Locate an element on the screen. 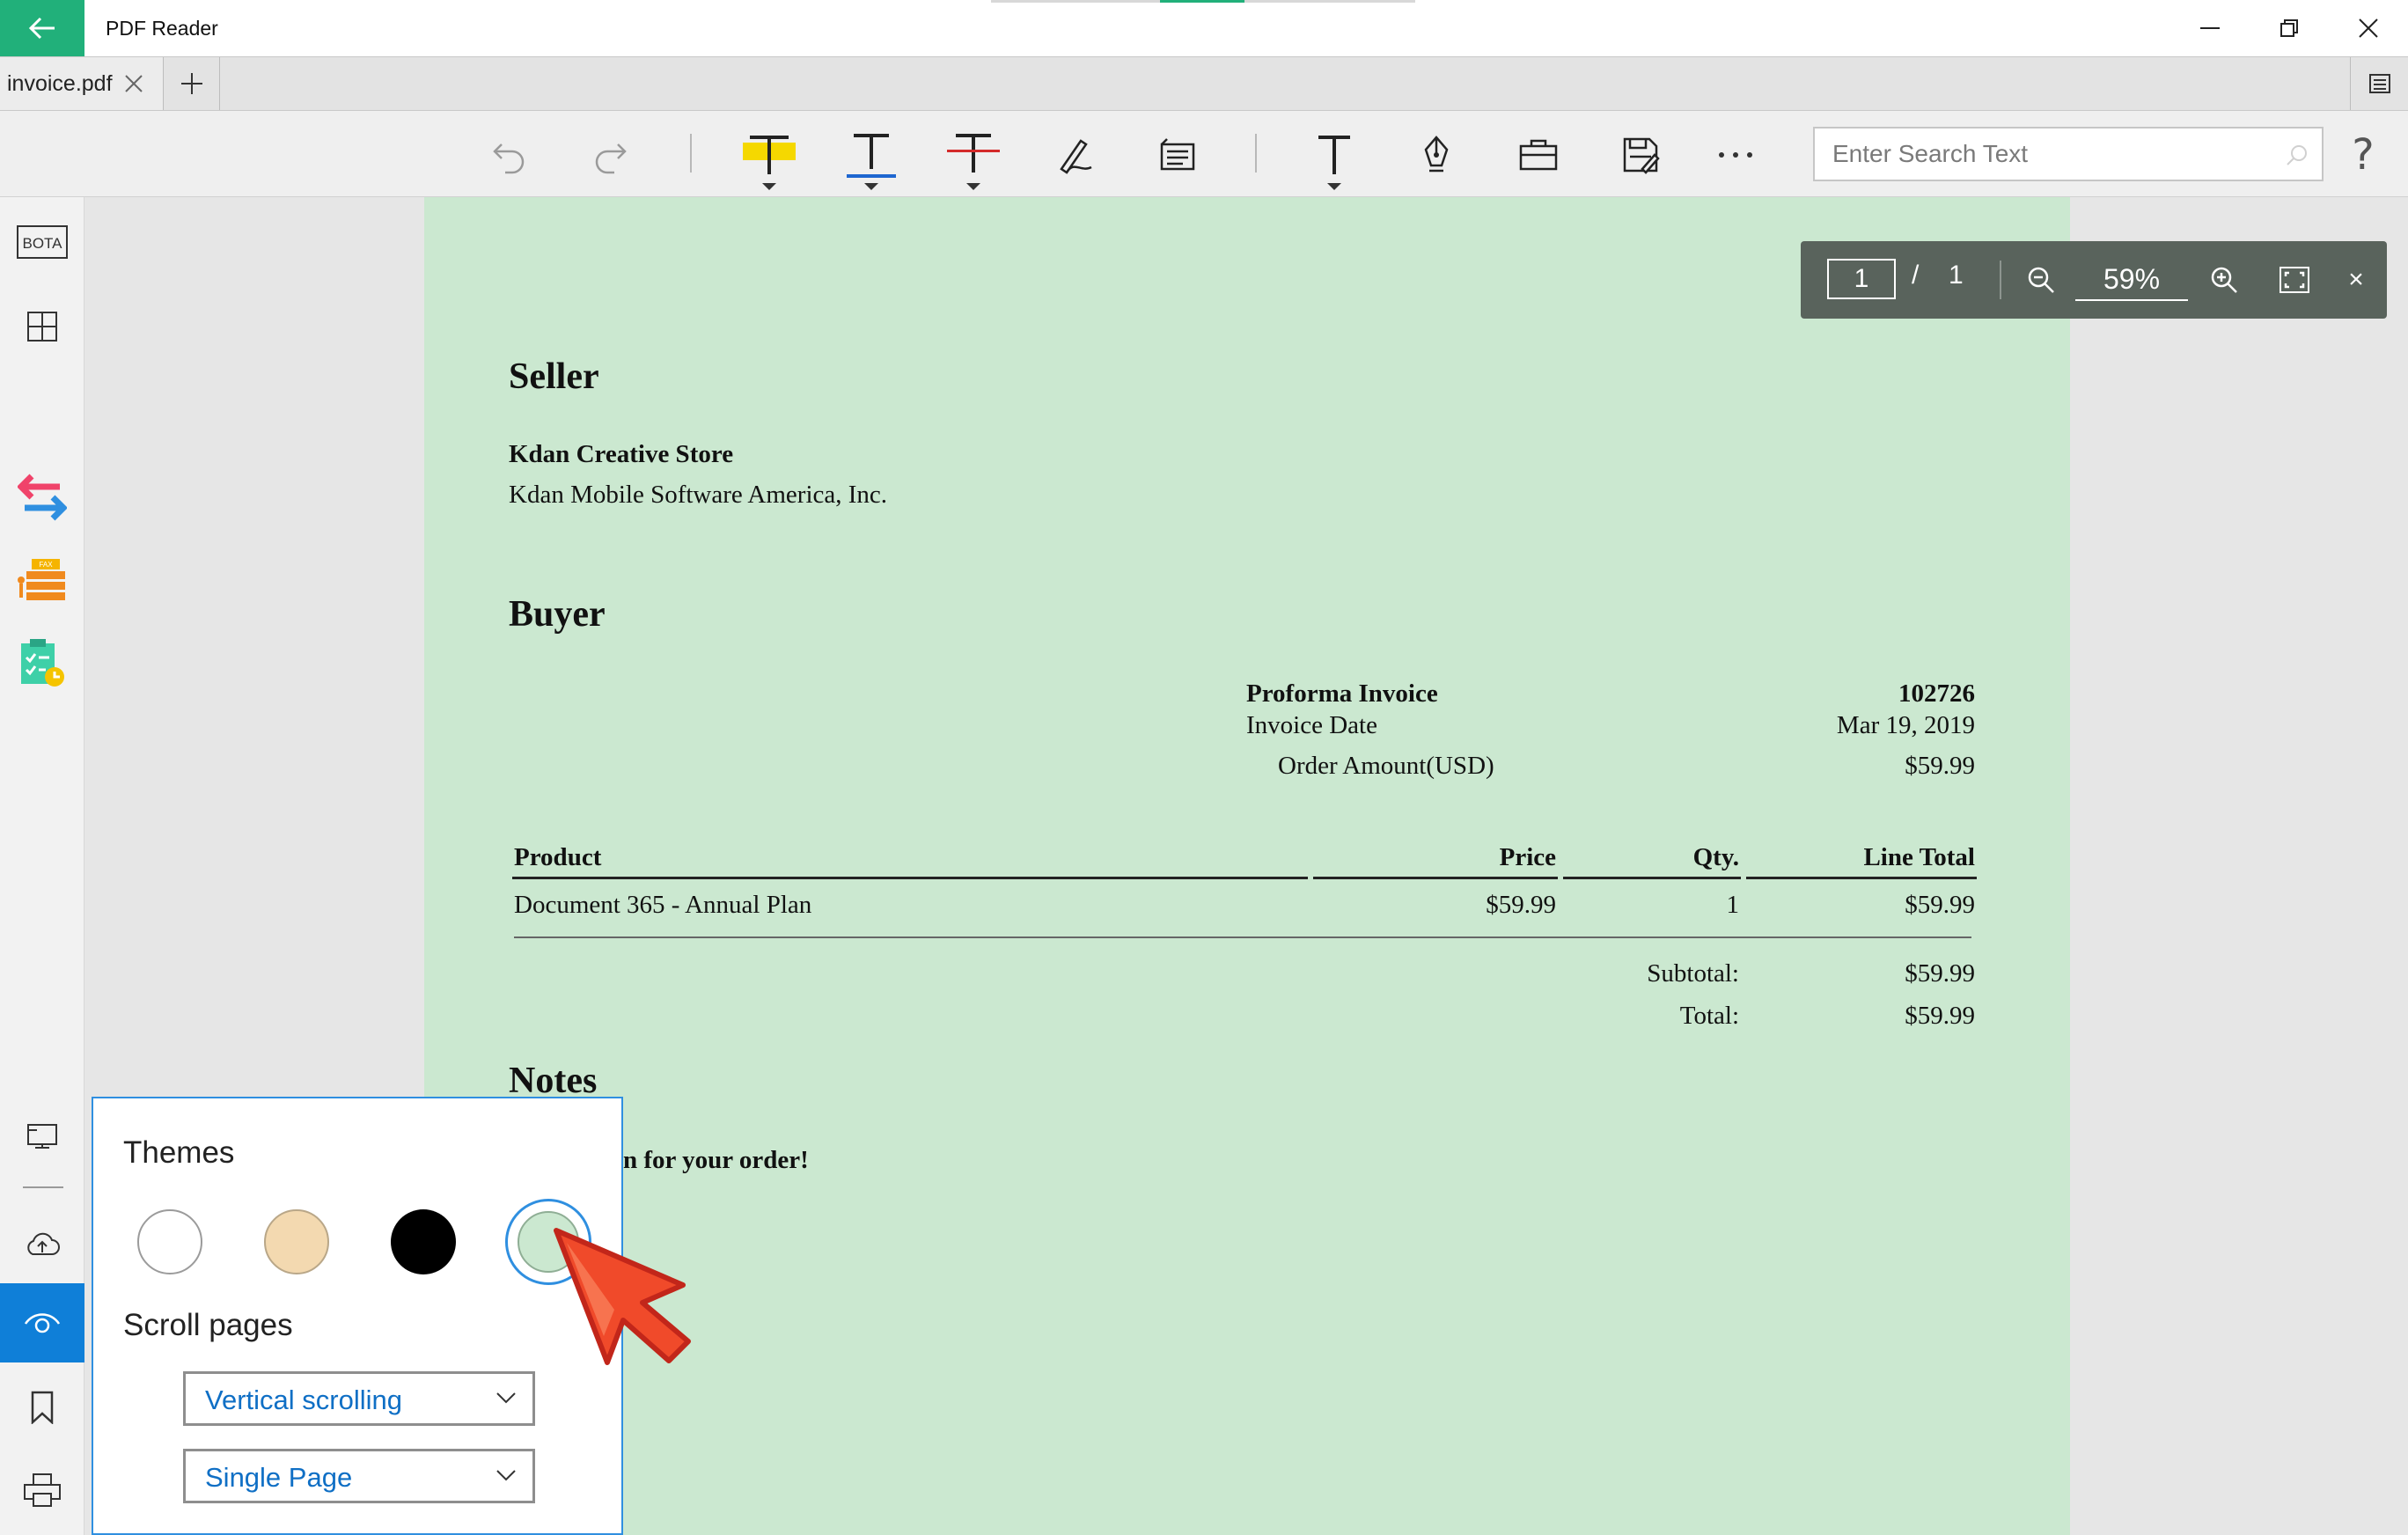 This screenshot has height=1535, width=2408. view-settings-button is located at coordinates (42, 1322).